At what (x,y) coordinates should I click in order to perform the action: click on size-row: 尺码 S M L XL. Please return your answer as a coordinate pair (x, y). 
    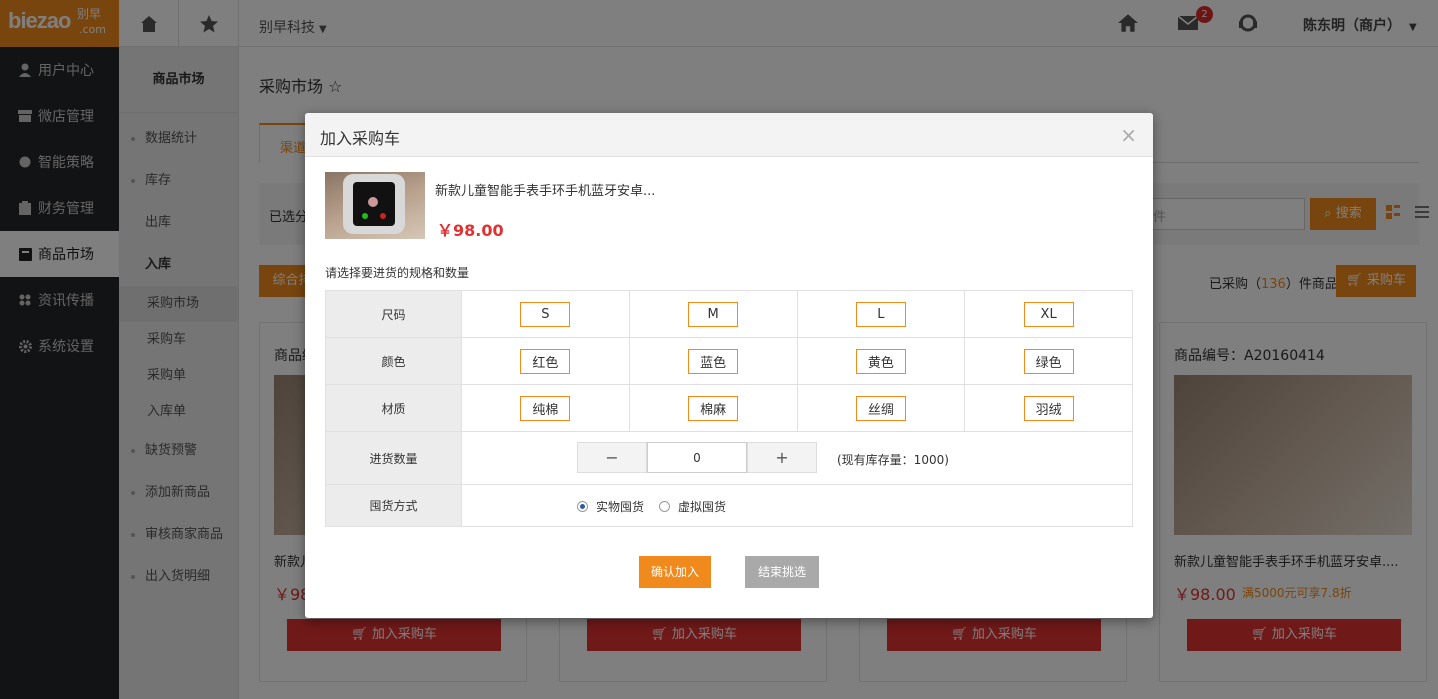
    Looking at the image, I should click on (729, 314).